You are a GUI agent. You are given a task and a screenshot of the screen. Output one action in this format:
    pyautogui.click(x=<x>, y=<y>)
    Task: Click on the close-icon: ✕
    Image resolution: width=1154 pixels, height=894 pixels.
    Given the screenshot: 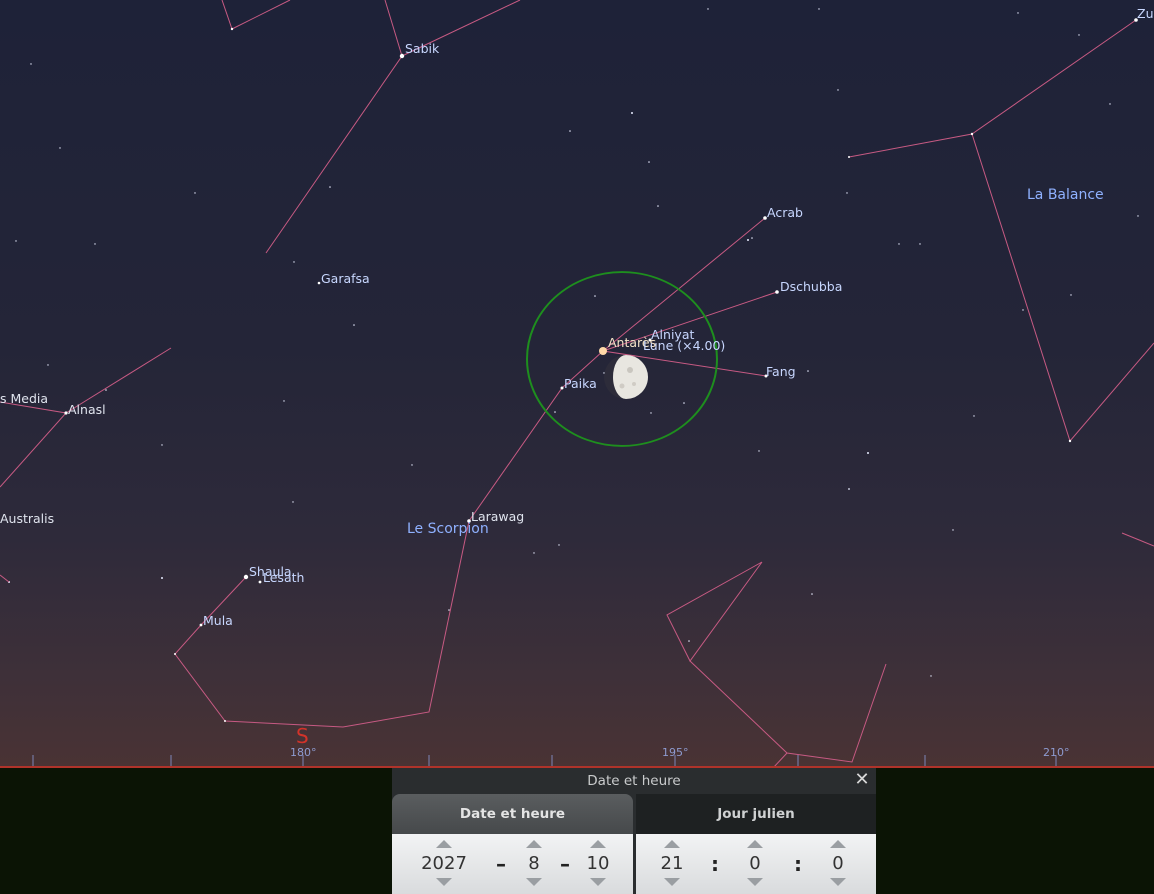 What is the action you would take?
    pyautogui.click(x=862, y=780)
    